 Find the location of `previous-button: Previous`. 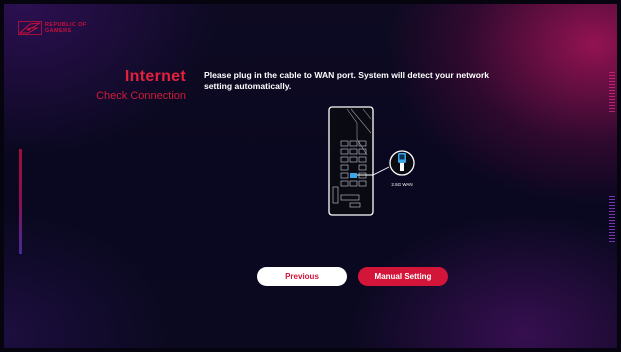

previous-button: Previous is located at coordinates (302, 276).